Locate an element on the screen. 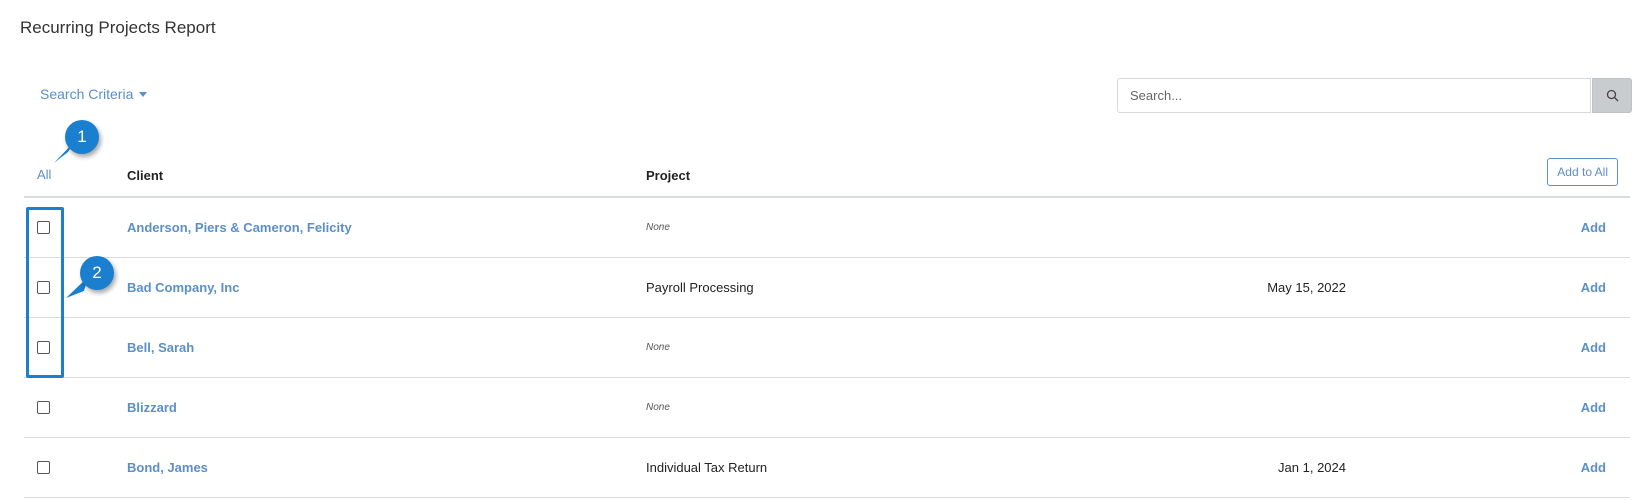 The image size is (1650, 501). callout-2-badge: 2 is located at coordinates (97, 273).